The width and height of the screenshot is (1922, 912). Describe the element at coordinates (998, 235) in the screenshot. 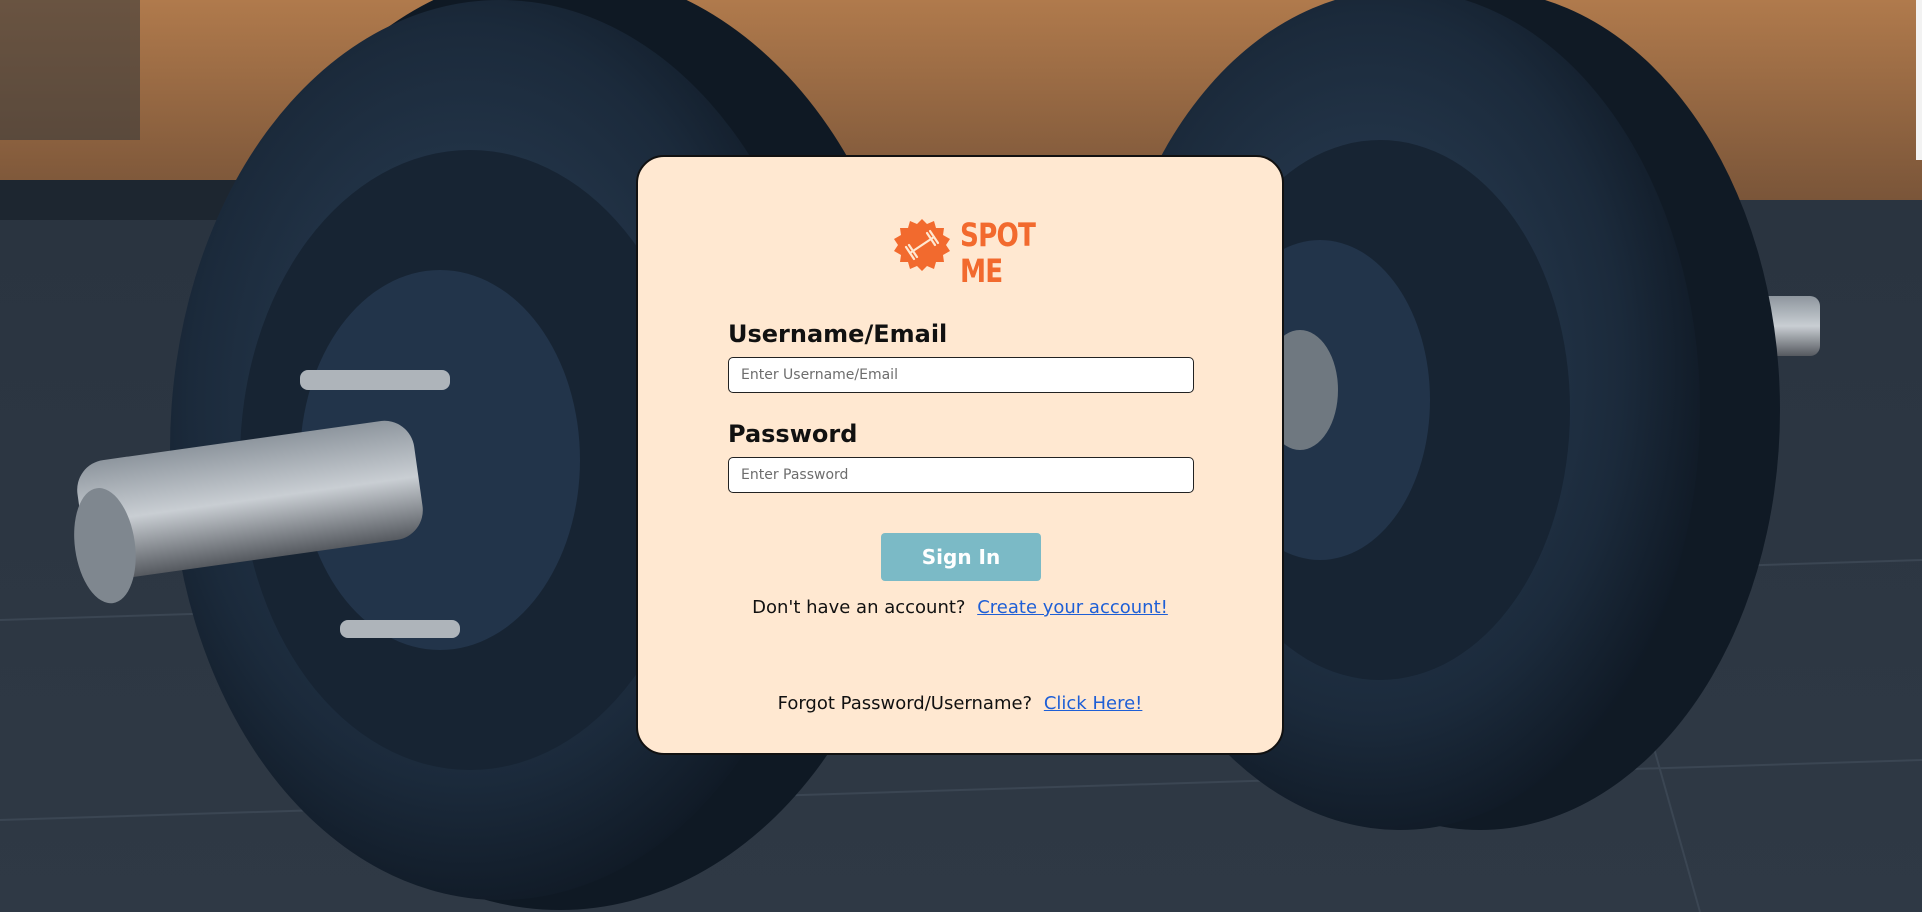

I see `brand-name-line1: SPOT` at that location.